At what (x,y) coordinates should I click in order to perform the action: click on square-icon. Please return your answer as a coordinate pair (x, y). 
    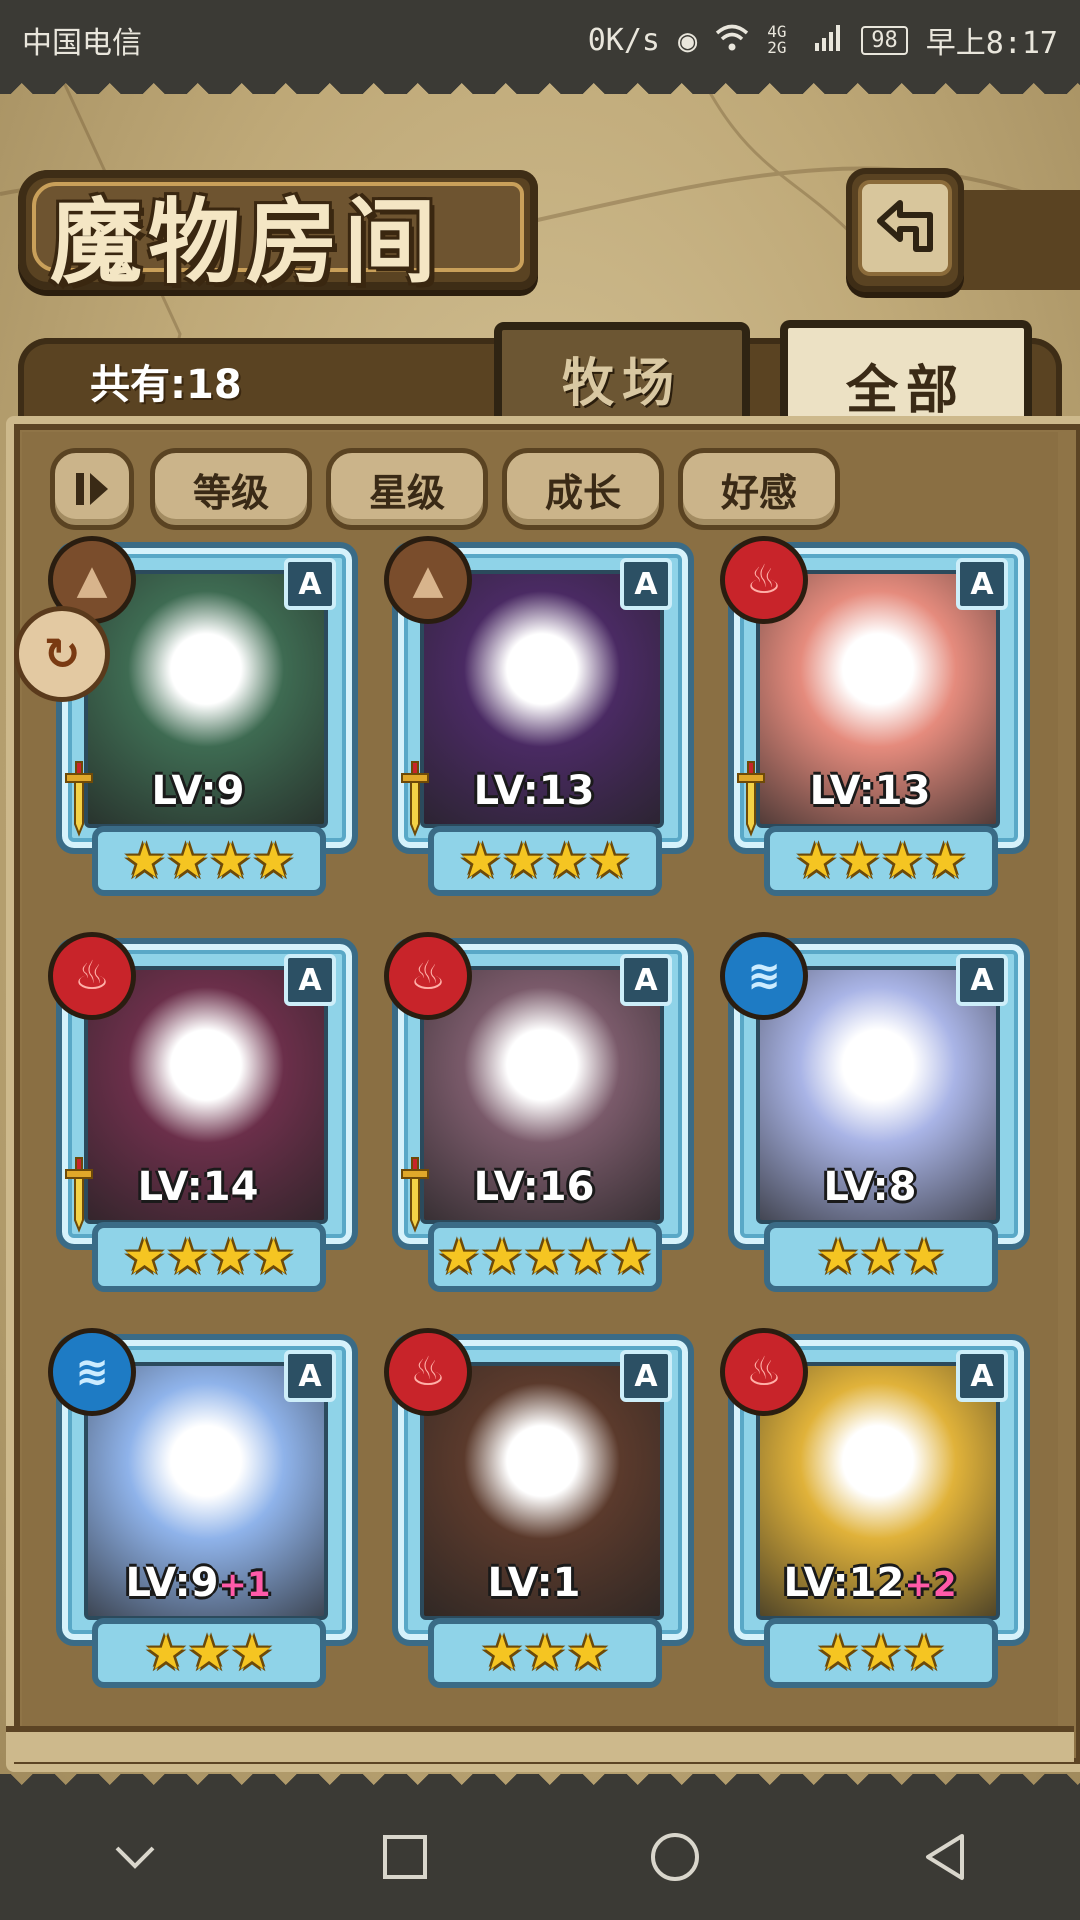
    Looking at the image, I should click on (405, 1857).